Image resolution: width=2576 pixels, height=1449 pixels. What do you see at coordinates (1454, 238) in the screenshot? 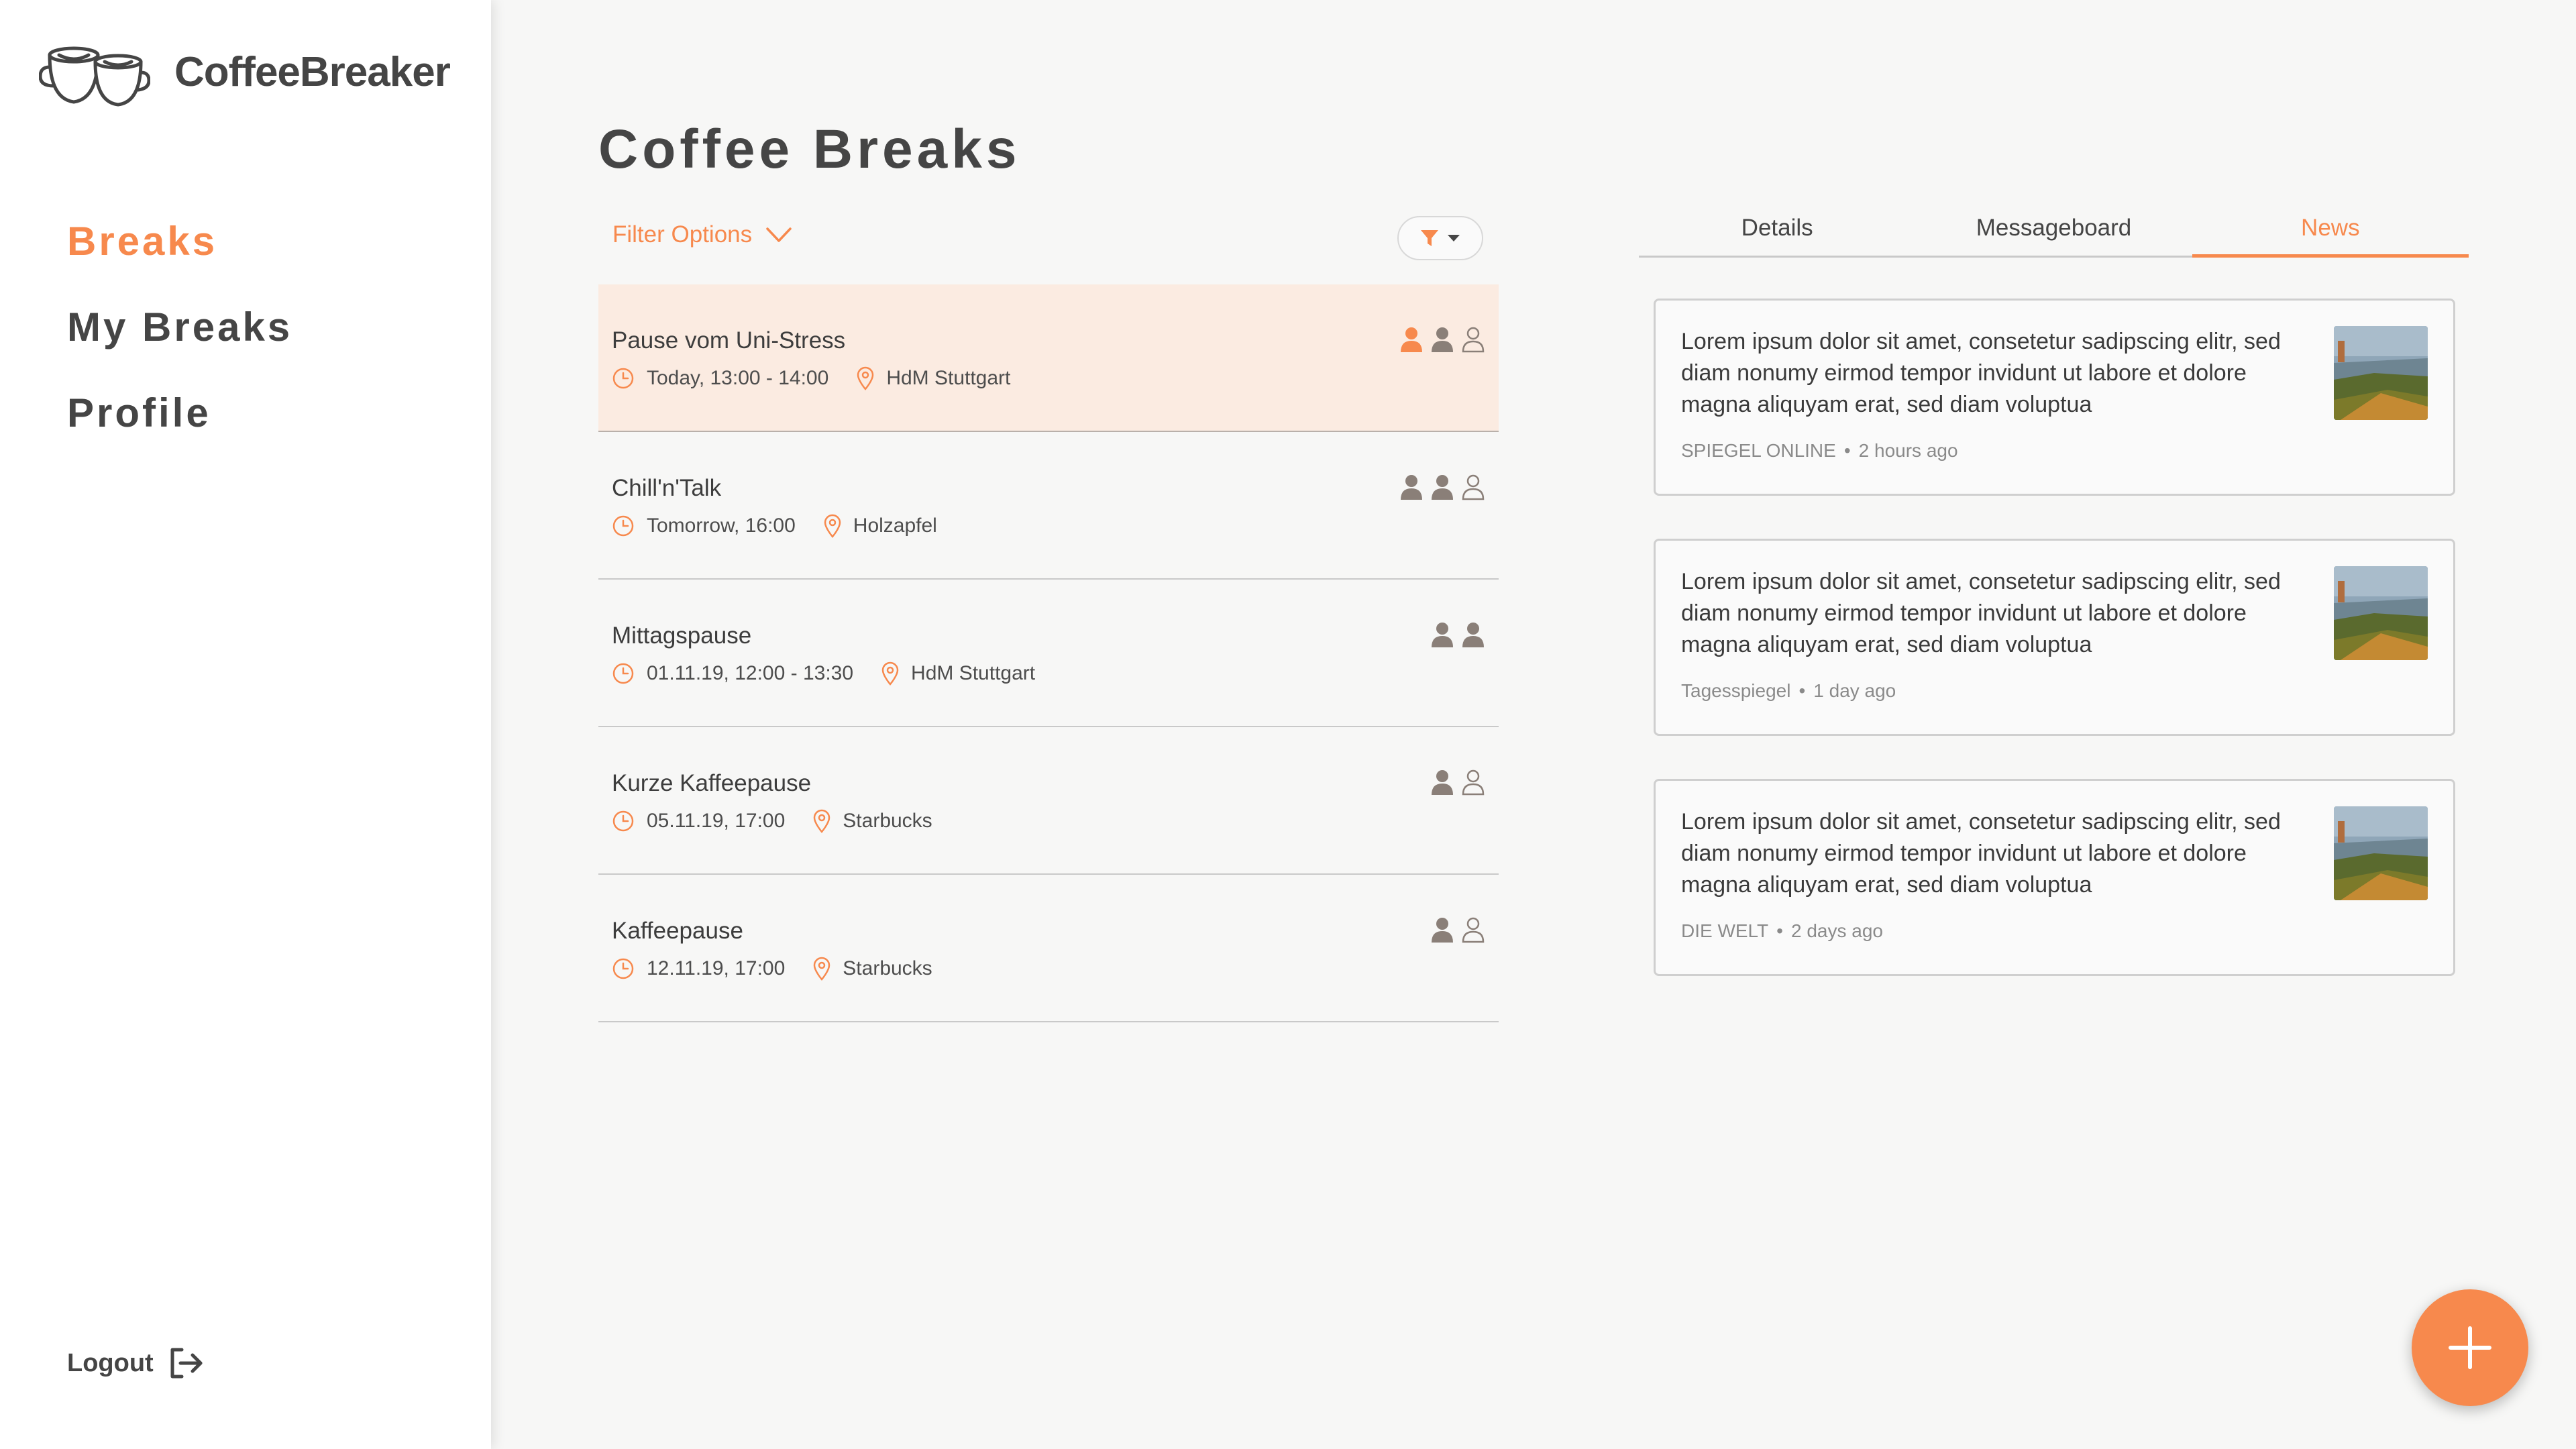
I see `caret-down-icon` at bounding box center [1454, 238].